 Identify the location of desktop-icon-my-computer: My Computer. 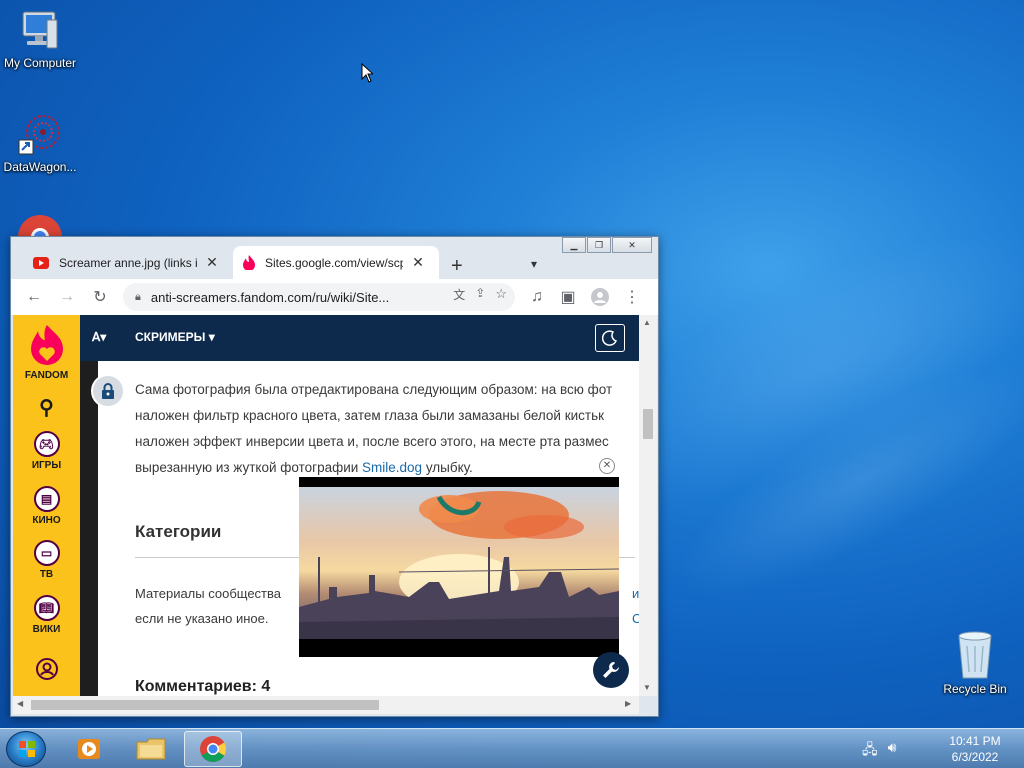
(40, 39).